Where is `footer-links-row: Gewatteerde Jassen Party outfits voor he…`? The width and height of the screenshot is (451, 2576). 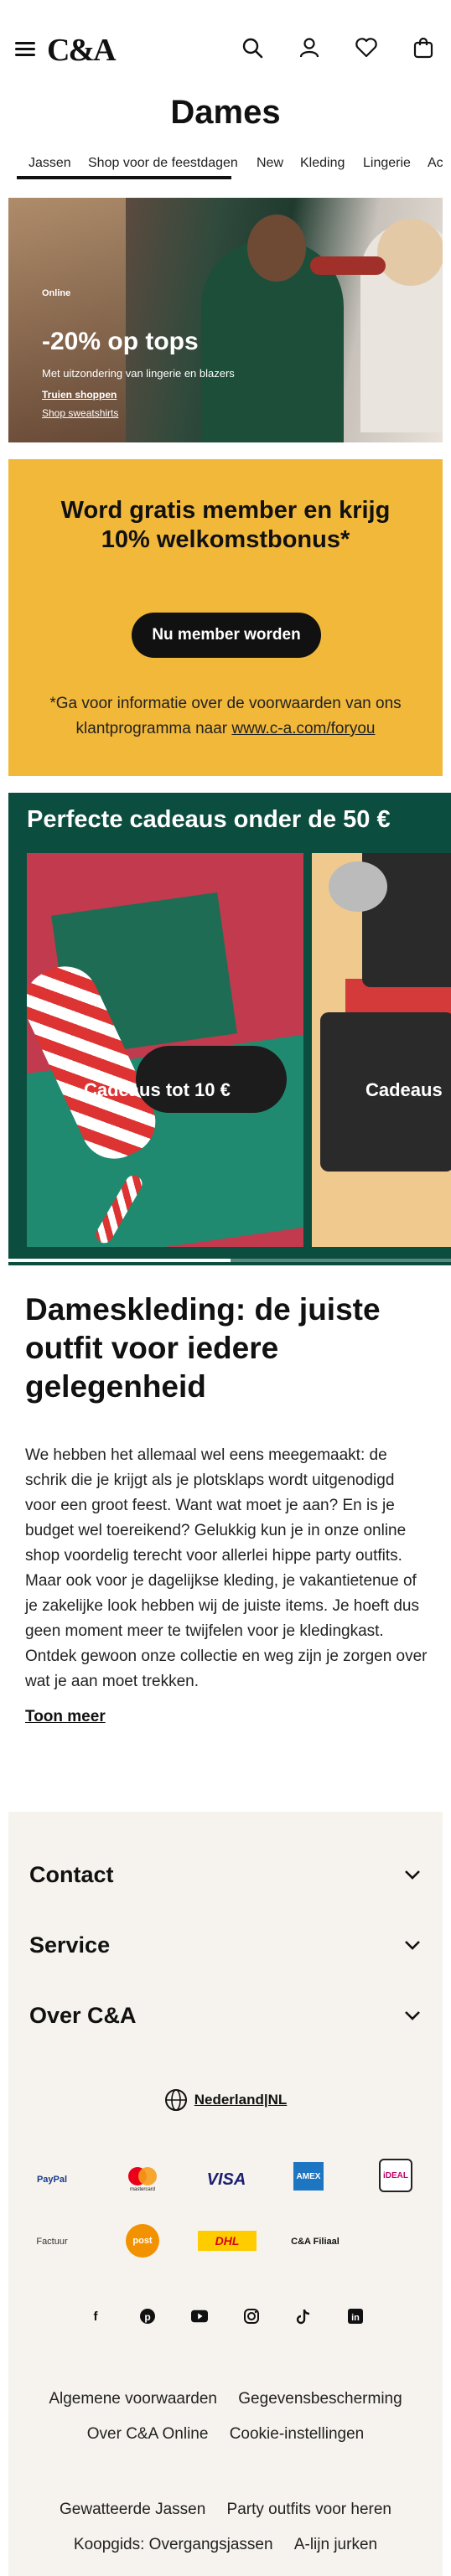
footer-links-row: Gewatteerde Jassen Party outfits voor he… is located at coordinates (225, 2510).